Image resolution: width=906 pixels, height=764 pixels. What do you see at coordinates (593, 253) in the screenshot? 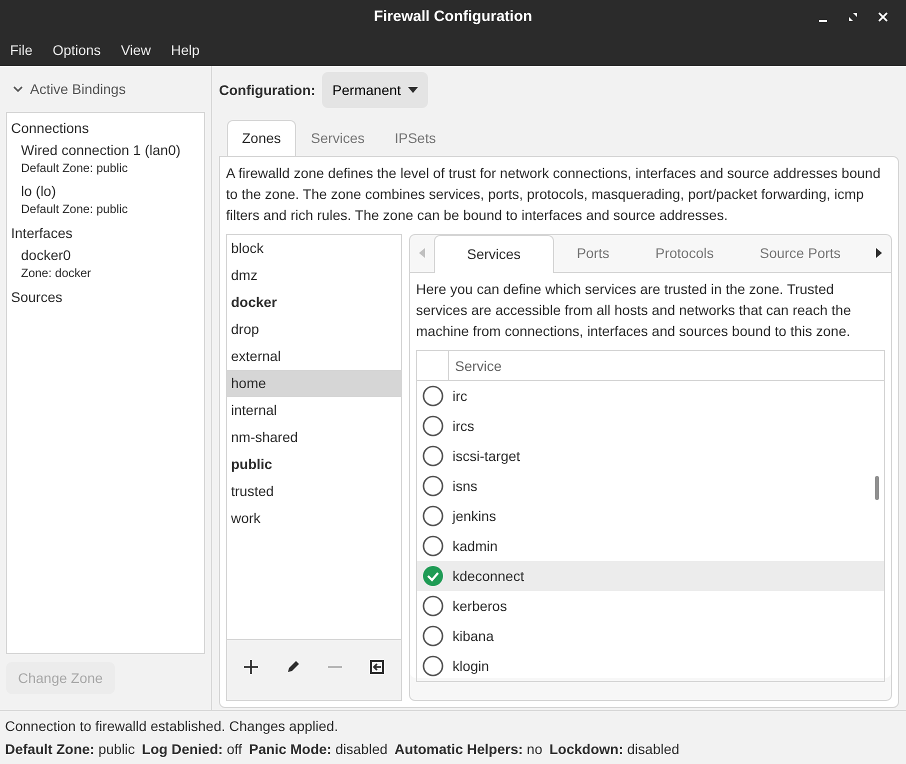
I see `tab: Ports` at bounding box center [593, 253].